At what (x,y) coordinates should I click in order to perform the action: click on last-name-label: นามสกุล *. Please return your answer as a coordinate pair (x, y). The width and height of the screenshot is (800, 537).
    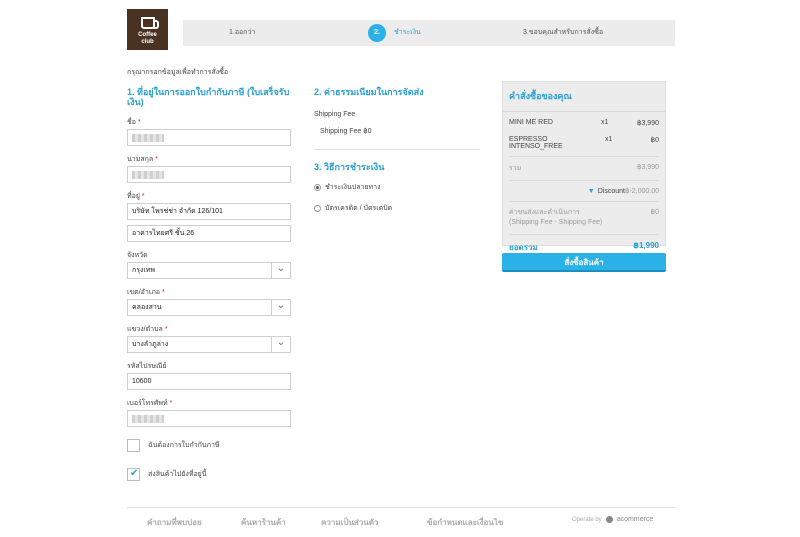
    Looking at the image, I should click on (142, 159).